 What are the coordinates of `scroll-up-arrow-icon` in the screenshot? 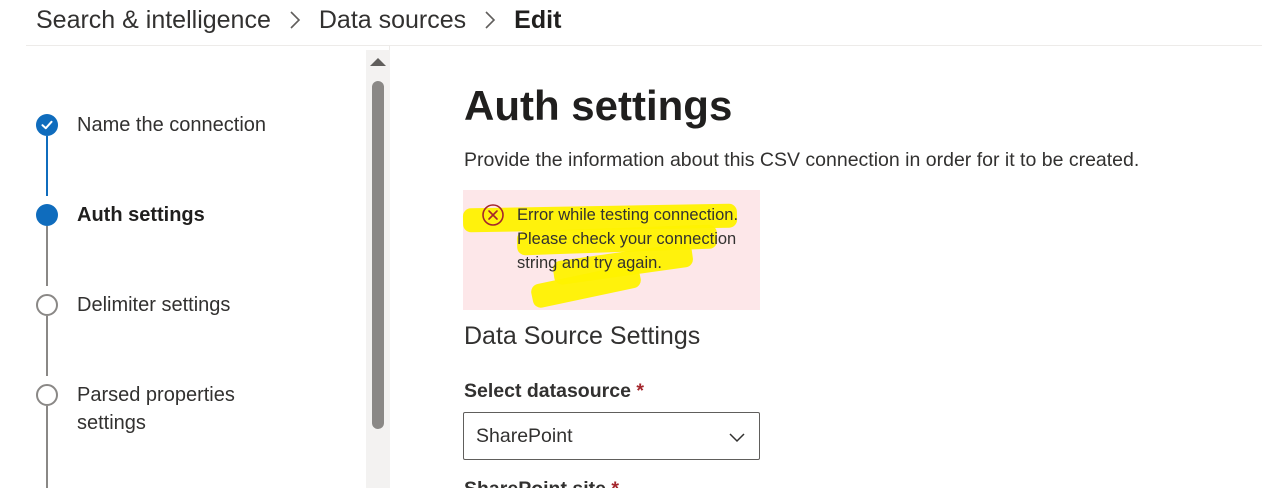 It's located at (378, 62).